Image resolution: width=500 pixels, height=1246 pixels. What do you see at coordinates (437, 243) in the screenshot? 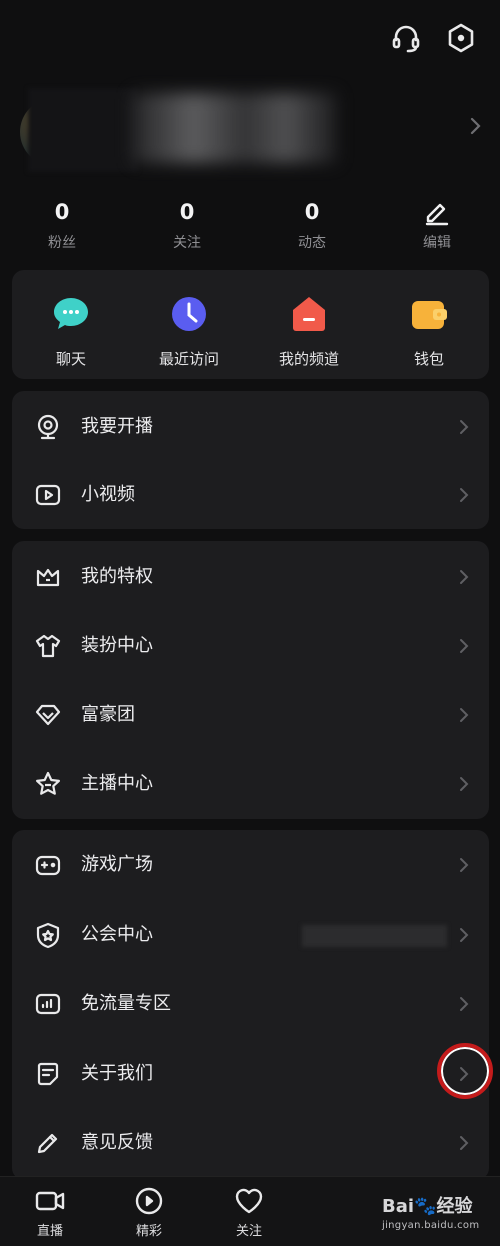
I see `edit-label: 编辑` at bounding box center [437, 243].